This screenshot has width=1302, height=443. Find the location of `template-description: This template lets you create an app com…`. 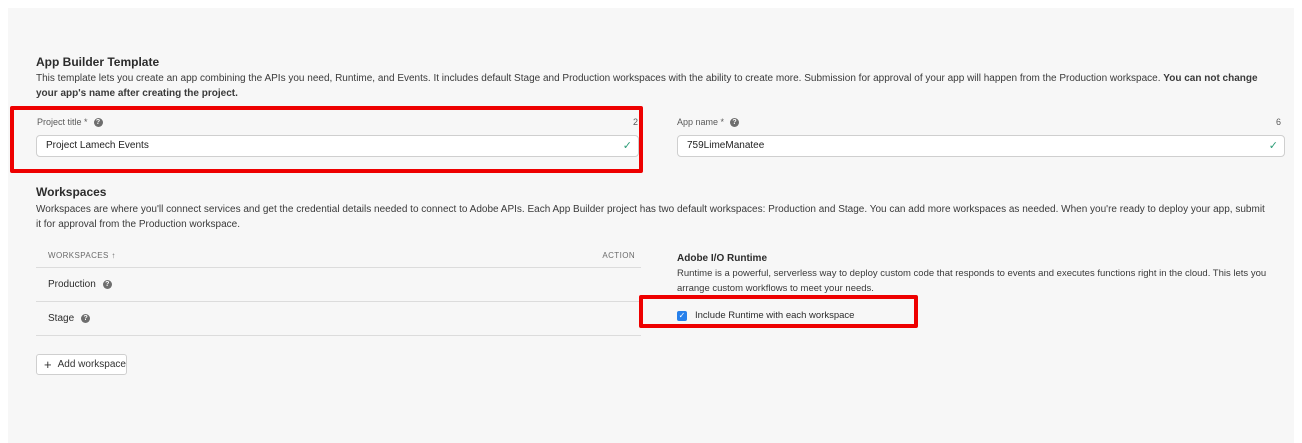

template-description: This template lets you create an app com… is located at coordinates (651, 86).